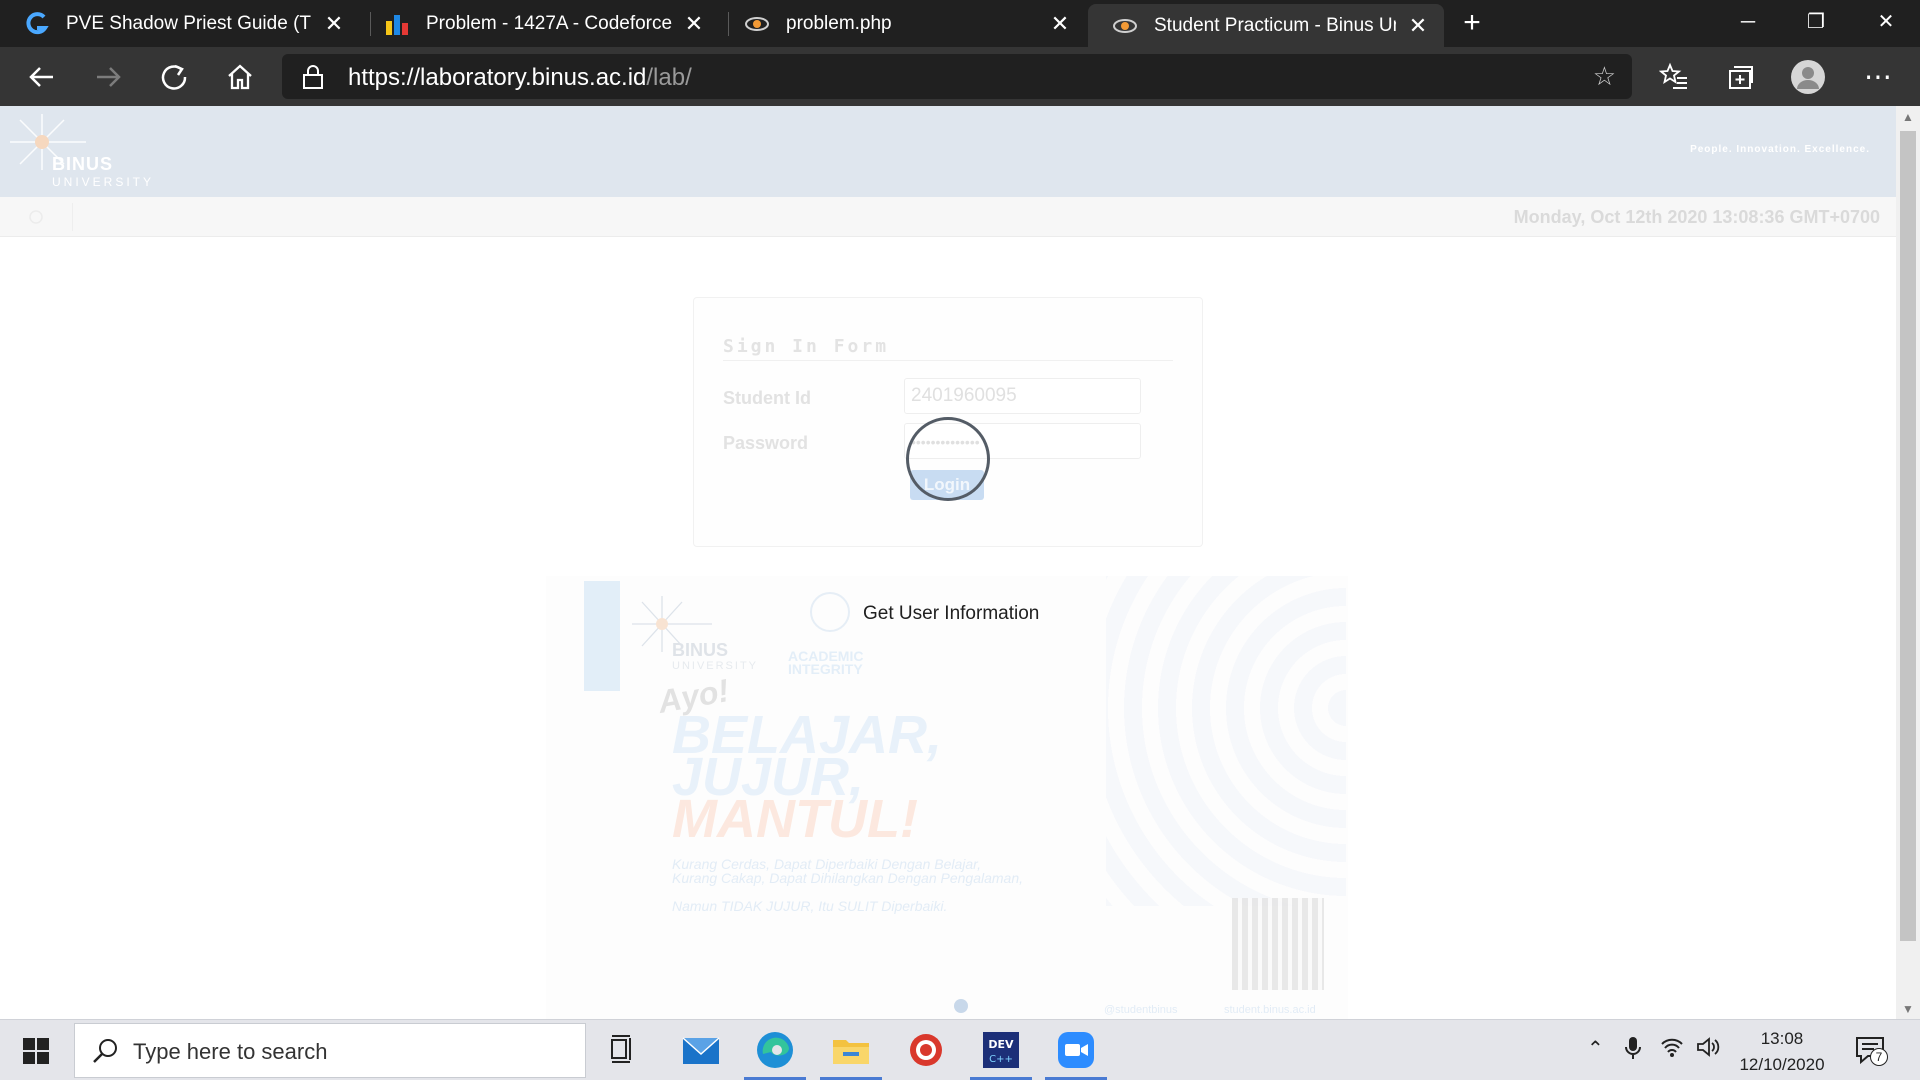 Image resolution: width=1920 pixels, height=1080 pixels. I want to click on chrome-app-button, so click(926, 1050).